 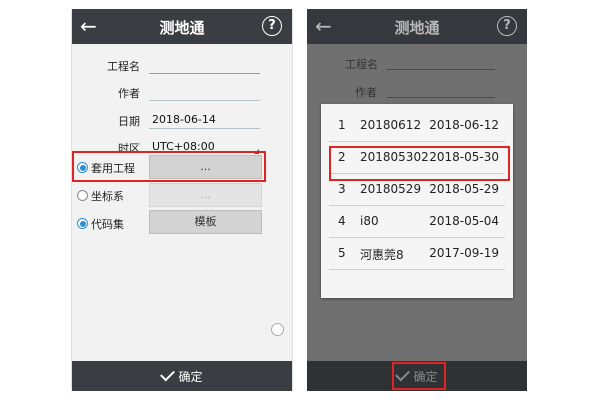 What do you see at coordinates (190, 377) in the screenshot?
I see `confirm-label: 确定` at bounding box center [190, 377].